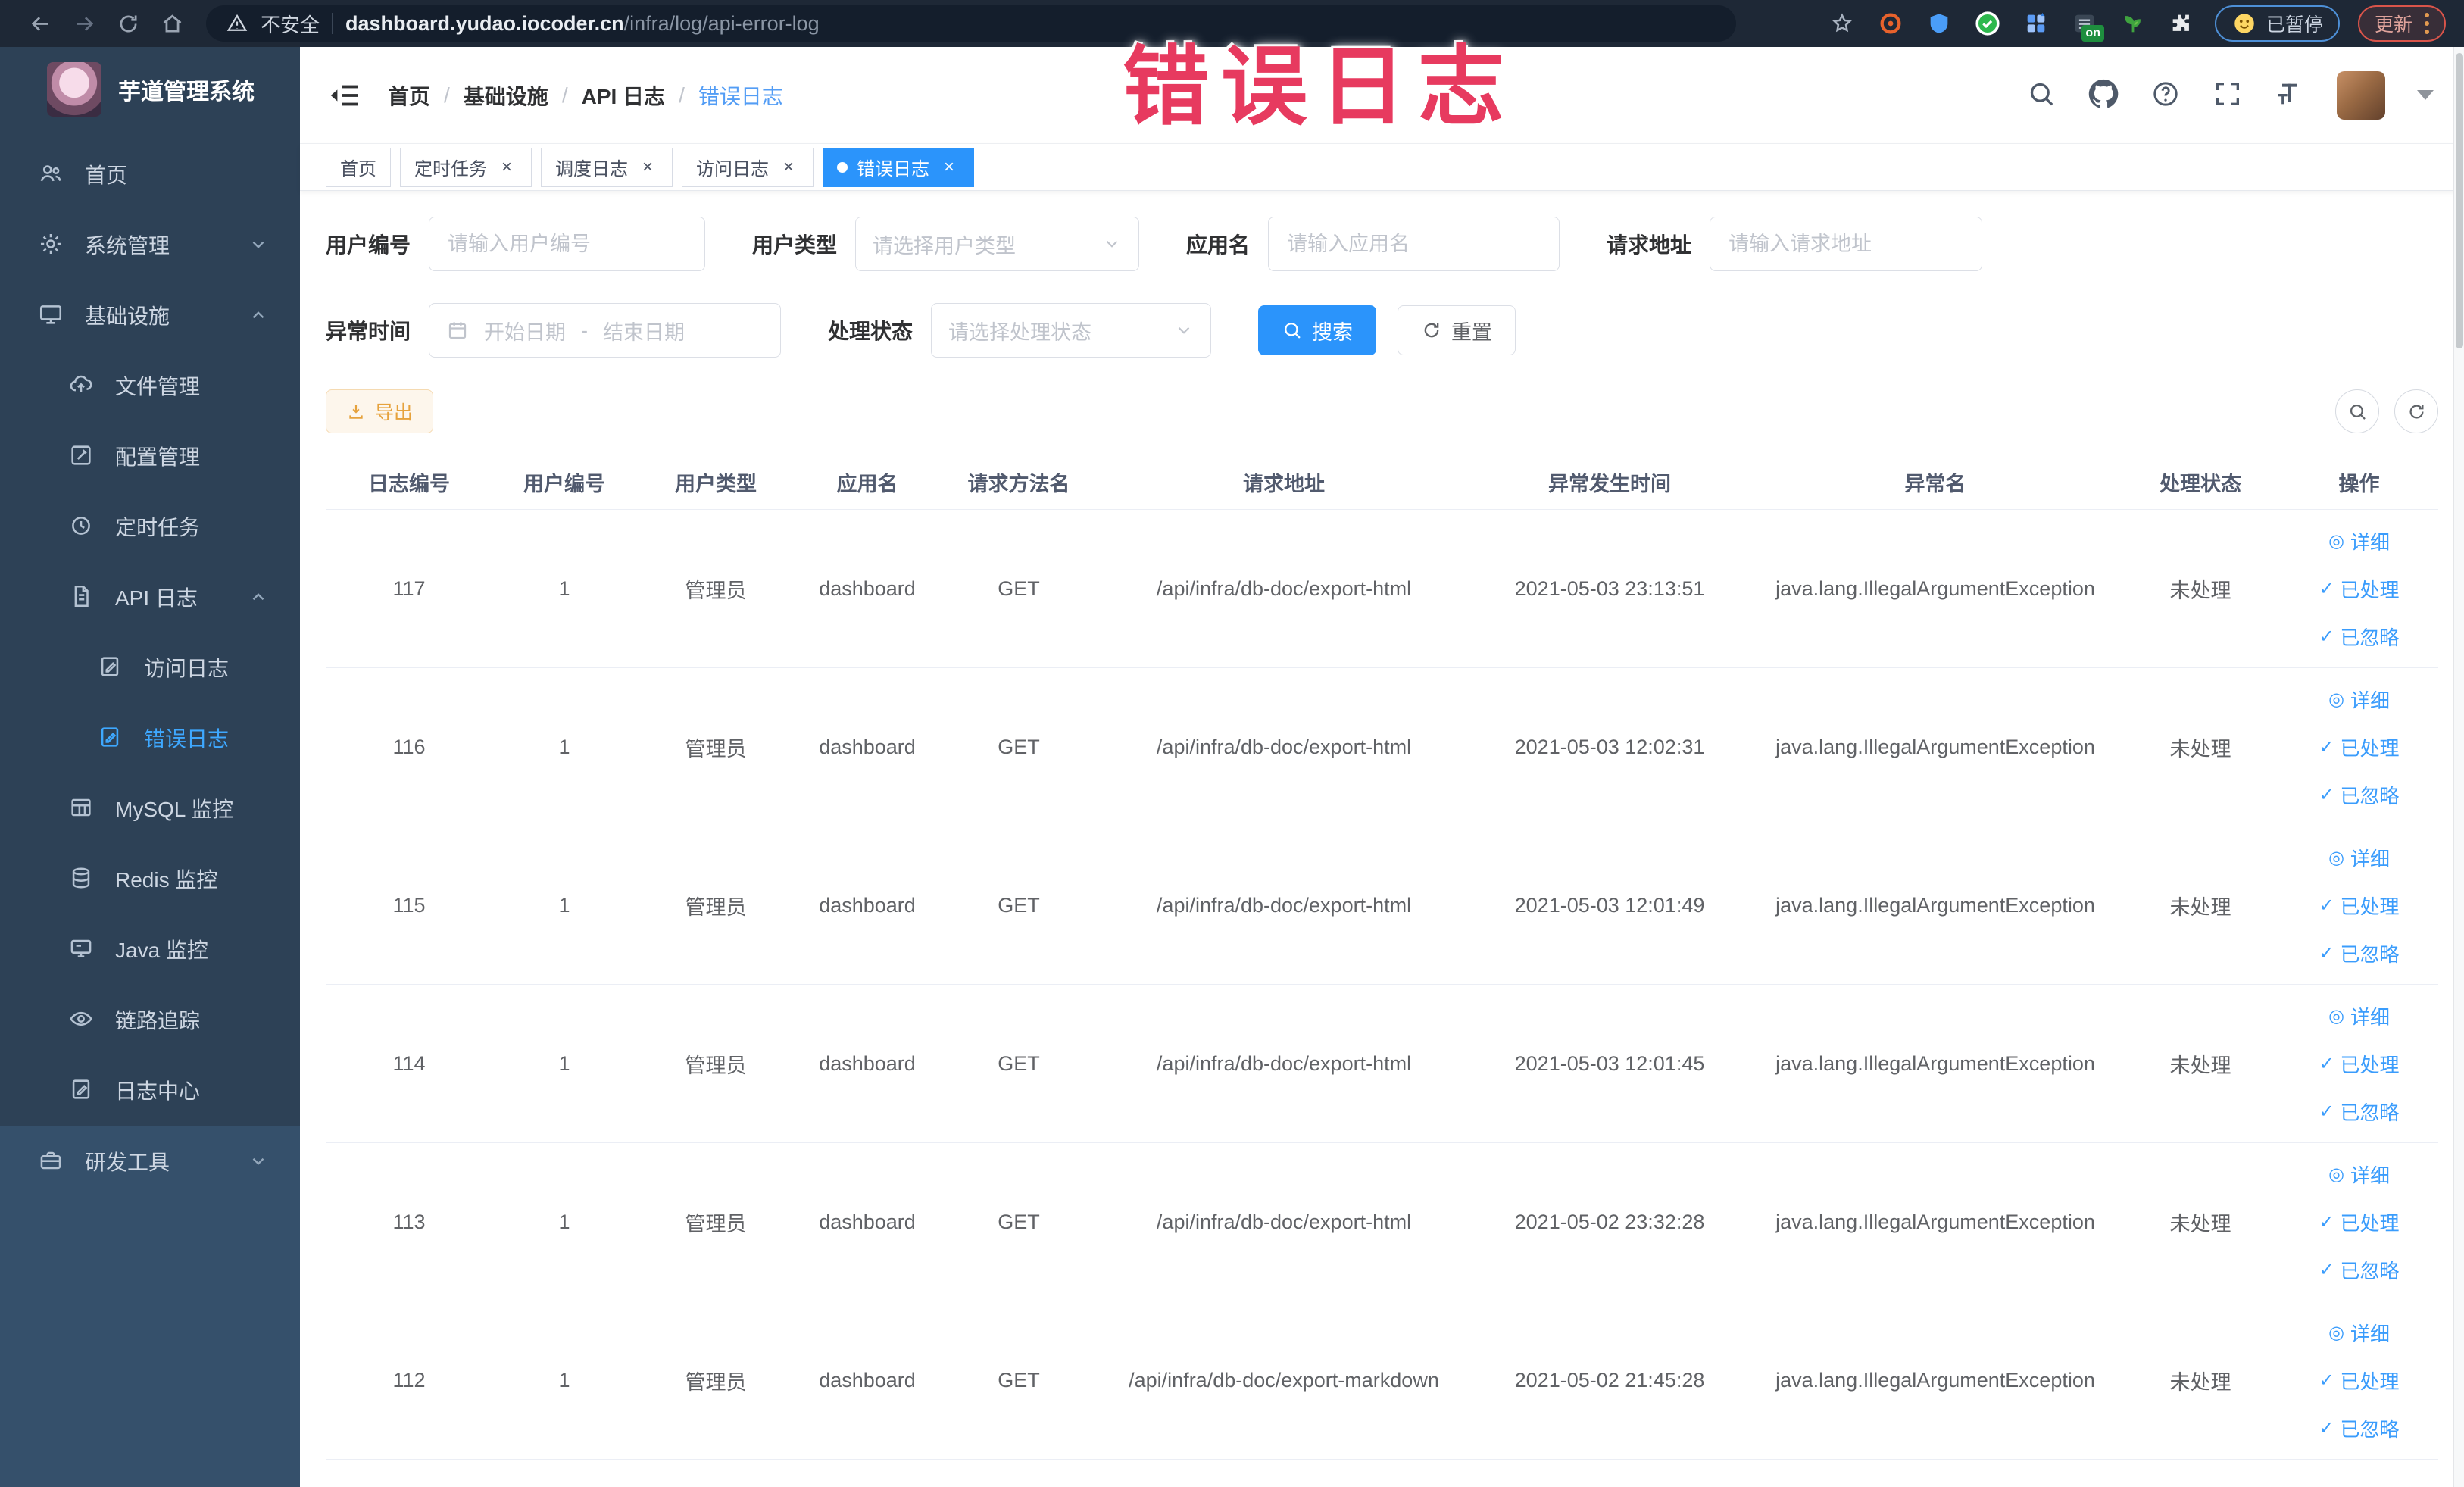  Describe the element at coordinates (128, 23) in the screenshot. I see `browser-reload-icon` at that location.